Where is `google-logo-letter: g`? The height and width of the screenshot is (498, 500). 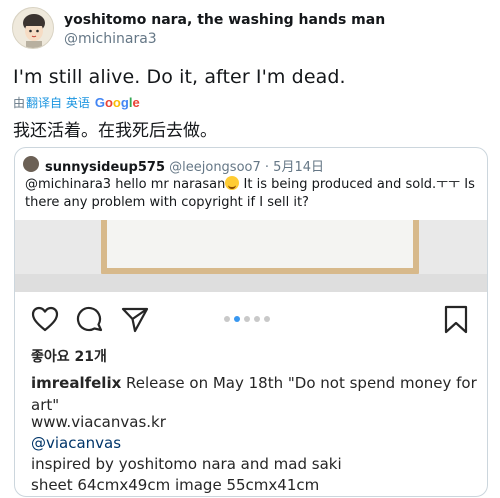
google-logo-letter: g is located at coordinates (124, 102).